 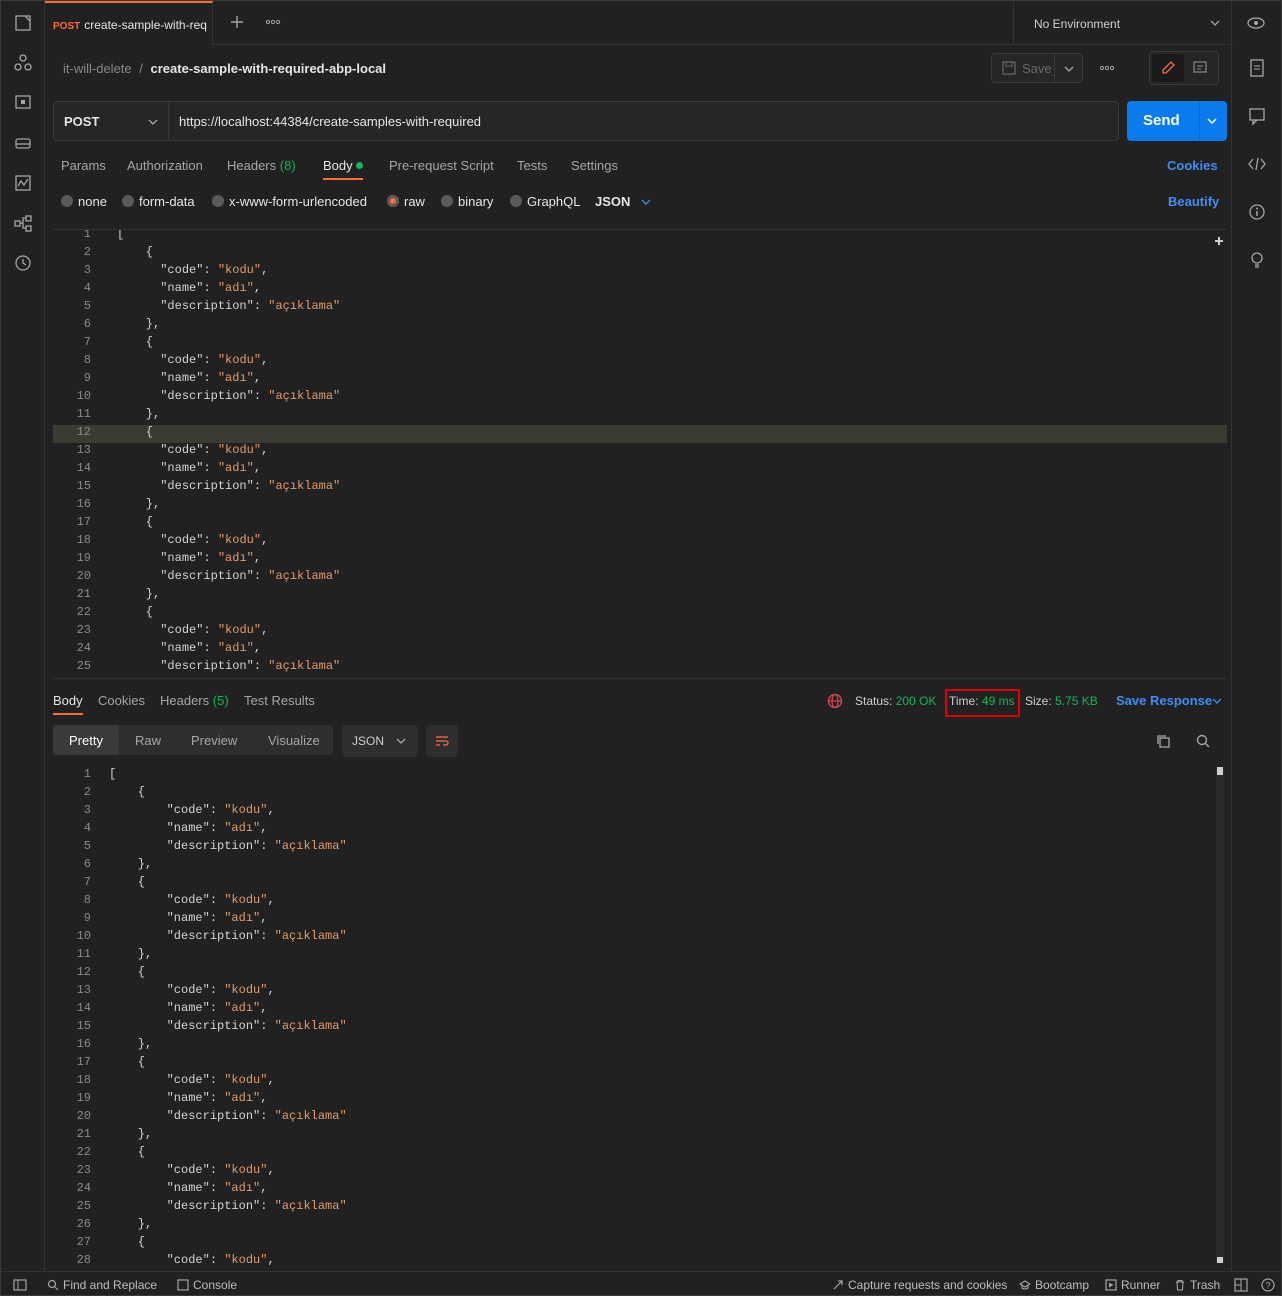 What do you see at coordinates (1257, 260) in the screenshot?
I see `lightbulb-icon` at bounding box center [1257, 260].